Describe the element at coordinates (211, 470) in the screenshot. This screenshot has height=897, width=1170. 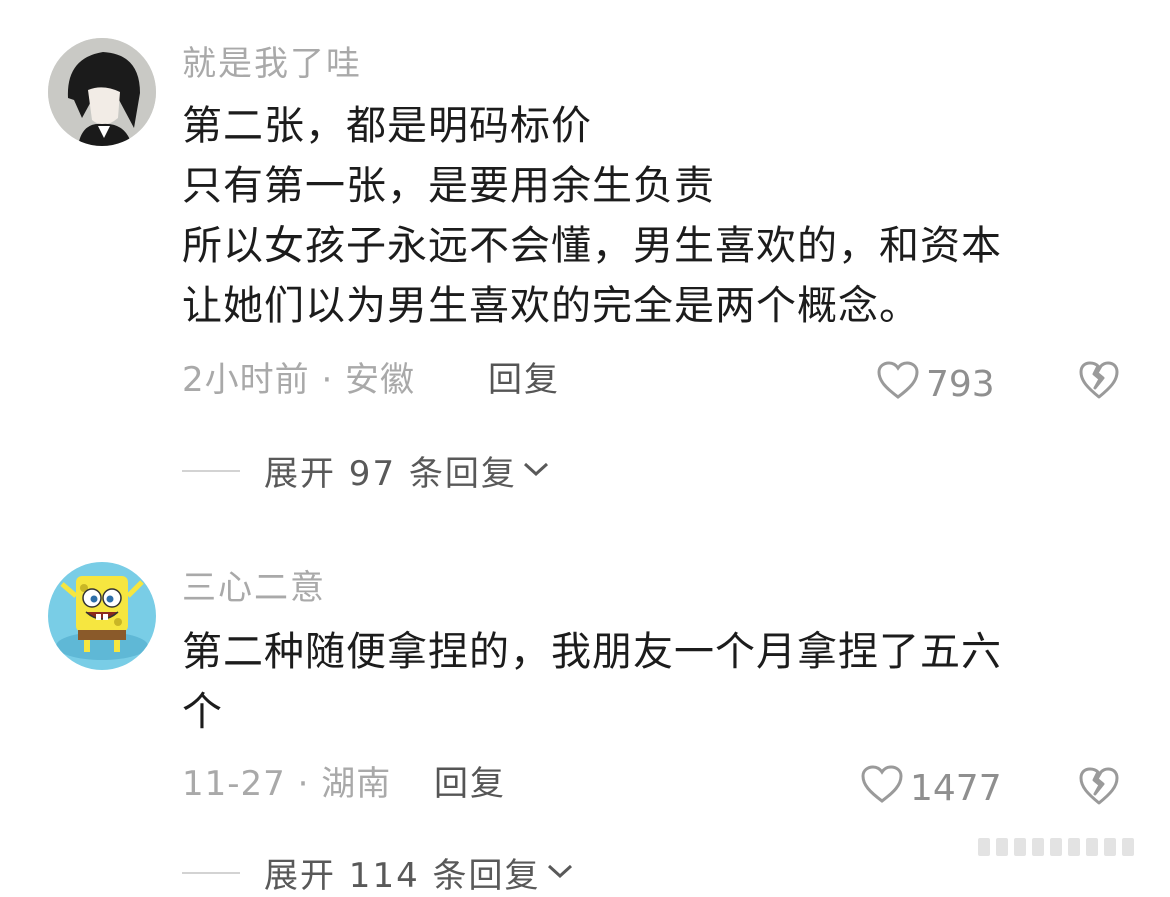
I see `divider` at that location.